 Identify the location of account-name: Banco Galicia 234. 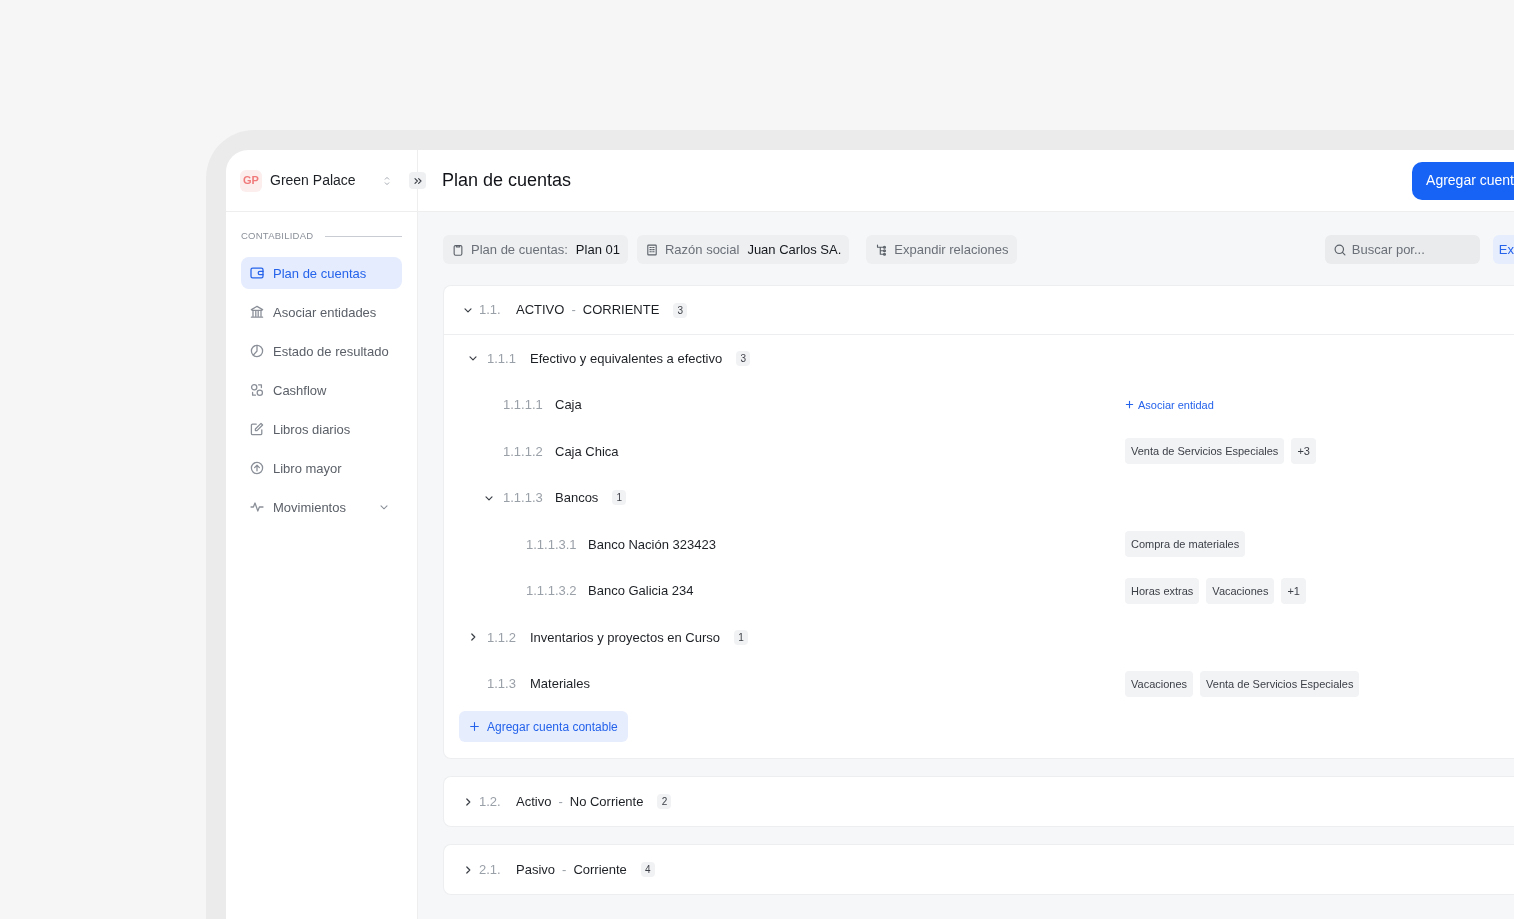
(641, 591).